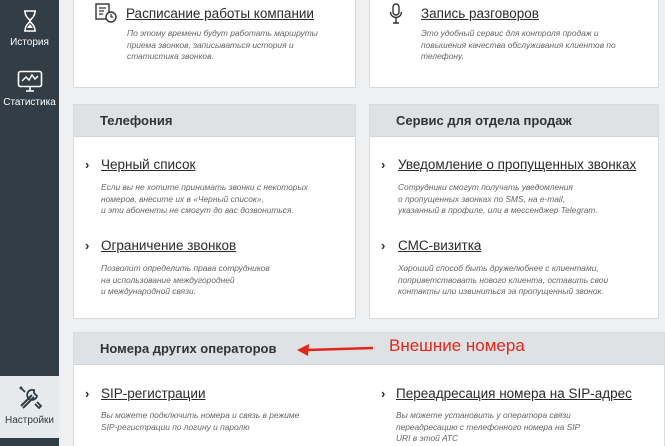 This screenshot has width=665, height=446. I want to click on annotation-arrow-icon, so click(335, 350).